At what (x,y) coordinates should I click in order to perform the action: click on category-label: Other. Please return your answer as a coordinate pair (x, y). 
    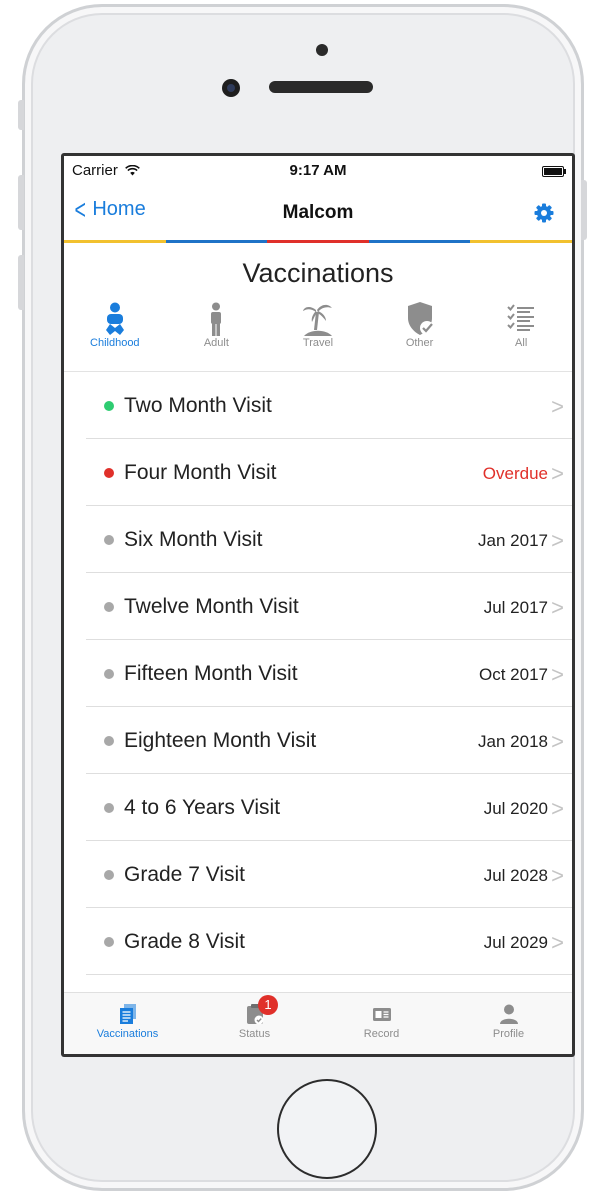
    Looking at the image, I should click on (419, 343).